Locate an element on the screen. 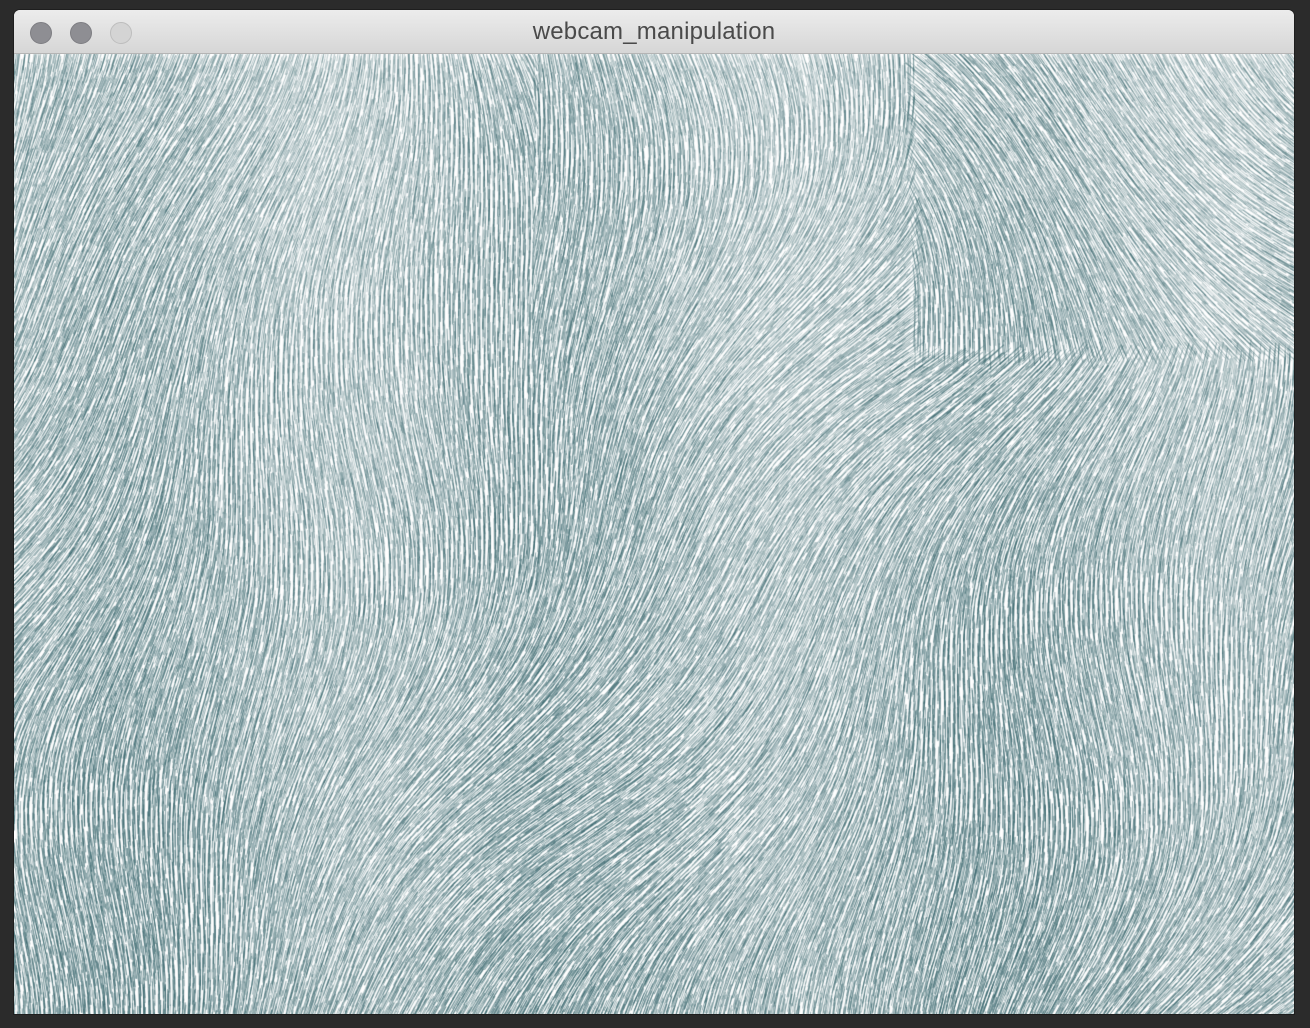 This screenshot has height=1028, width=1310. title-bar: webcam_manipulation is located at coordinates (654, 32).